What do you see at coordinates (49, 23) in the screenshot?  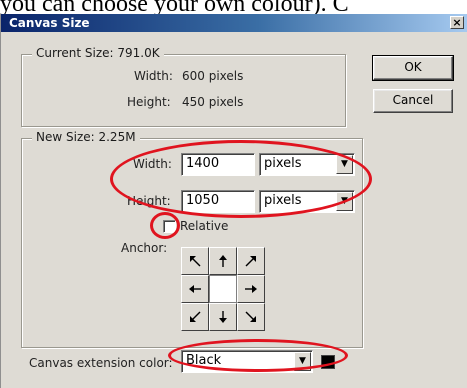 I see `dialog-title: Canvas Size` at bounding box center [49, 23].